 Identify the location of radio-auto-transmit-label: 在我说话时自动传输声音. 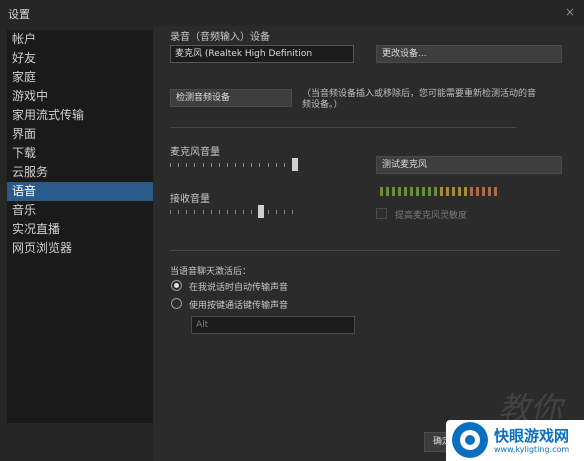
(239, 288).